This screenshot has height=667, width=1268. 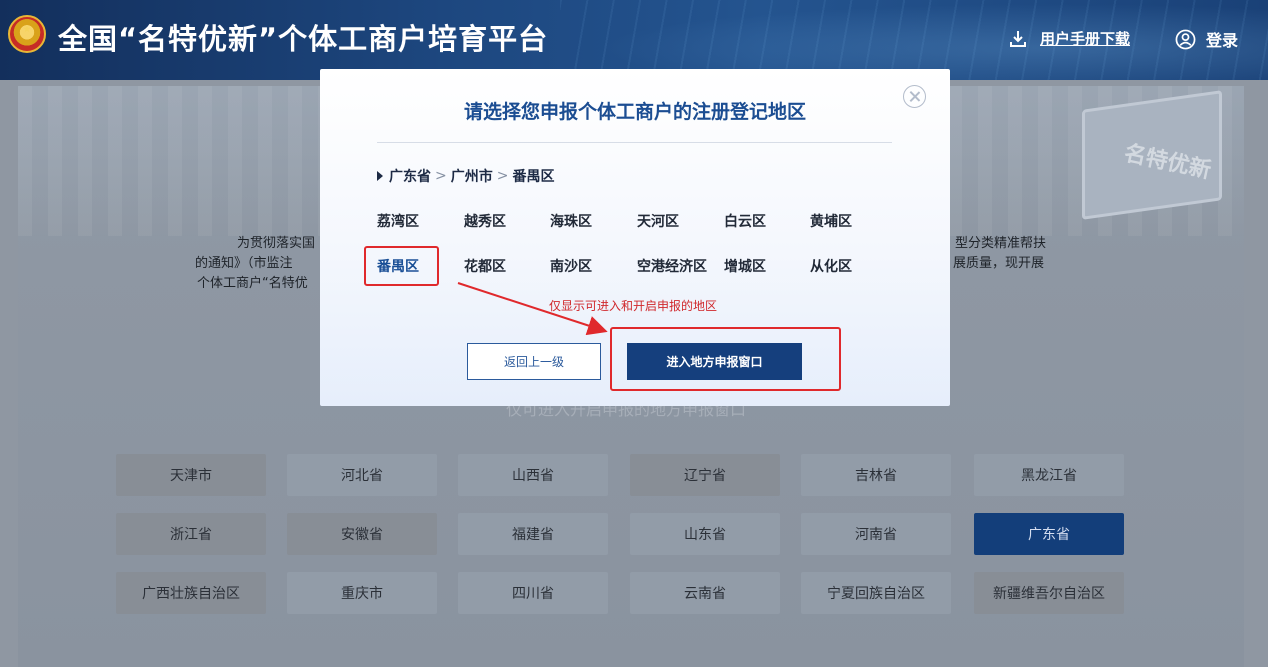 I want to click on province-button: 云南省, so click(x=705, y=593).